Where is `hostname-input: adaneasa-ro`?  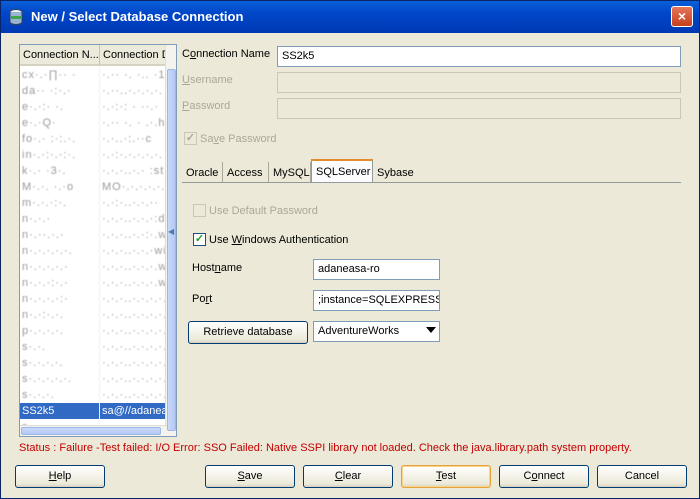 hostname-input: adaneasa-ro is located at coordinates (376, 269).